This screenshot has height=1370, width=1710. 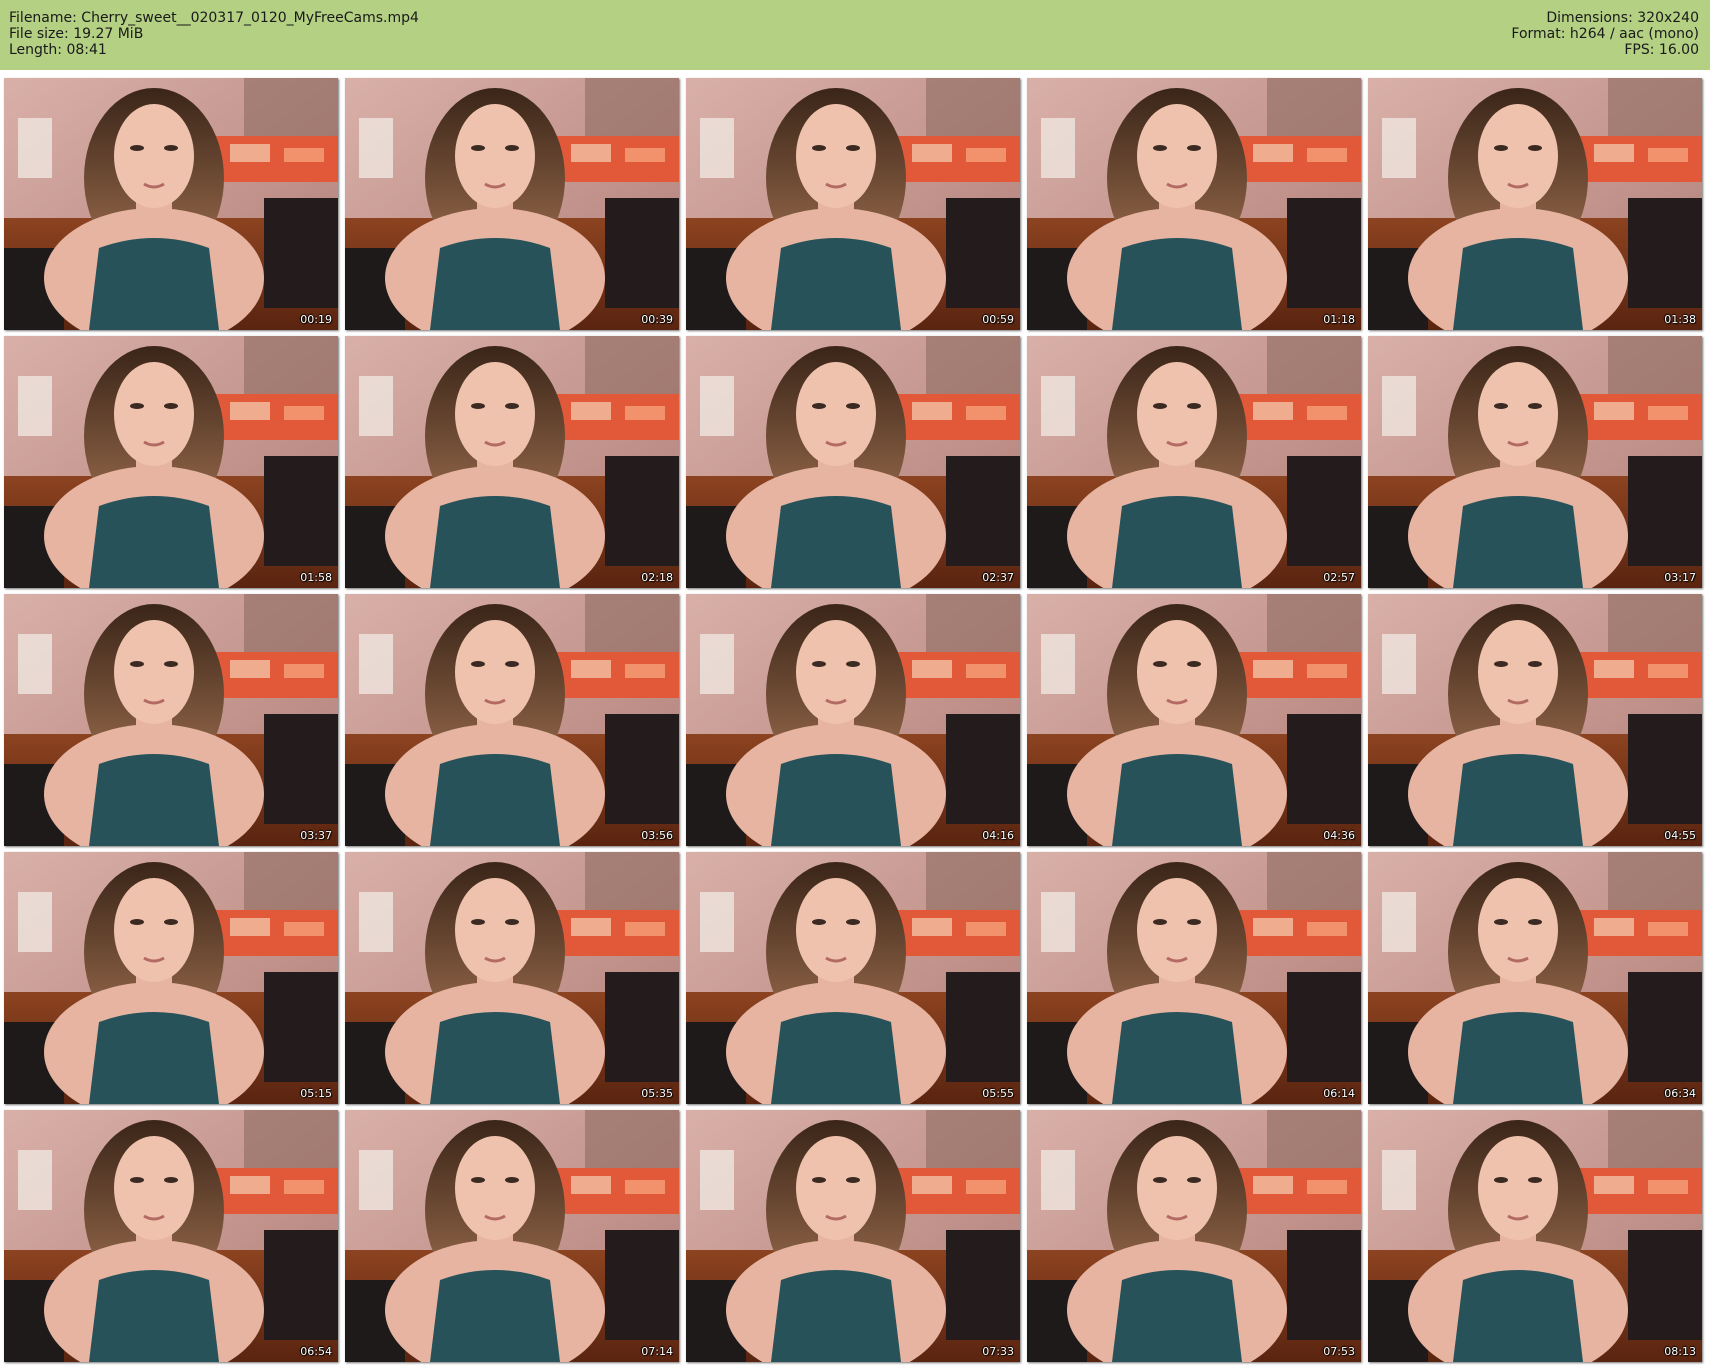 I want to click on frame-timestamp: 08:13, so click(x=1680, y=1351).